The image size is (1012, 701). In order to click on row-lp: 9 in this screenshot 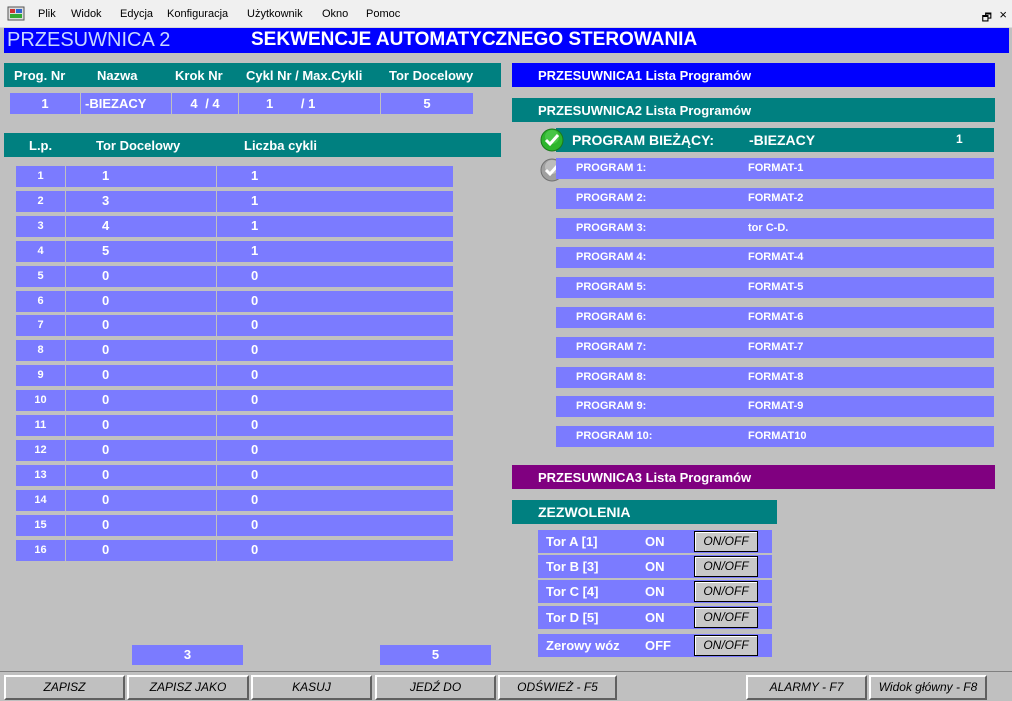, I will do `click(41, 376)`.